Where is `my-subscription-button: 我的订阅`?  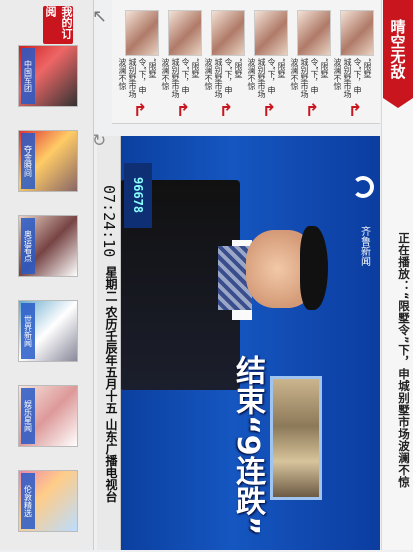 my-subscription-button: 我的订阅 is located at coordinates (58, 25).